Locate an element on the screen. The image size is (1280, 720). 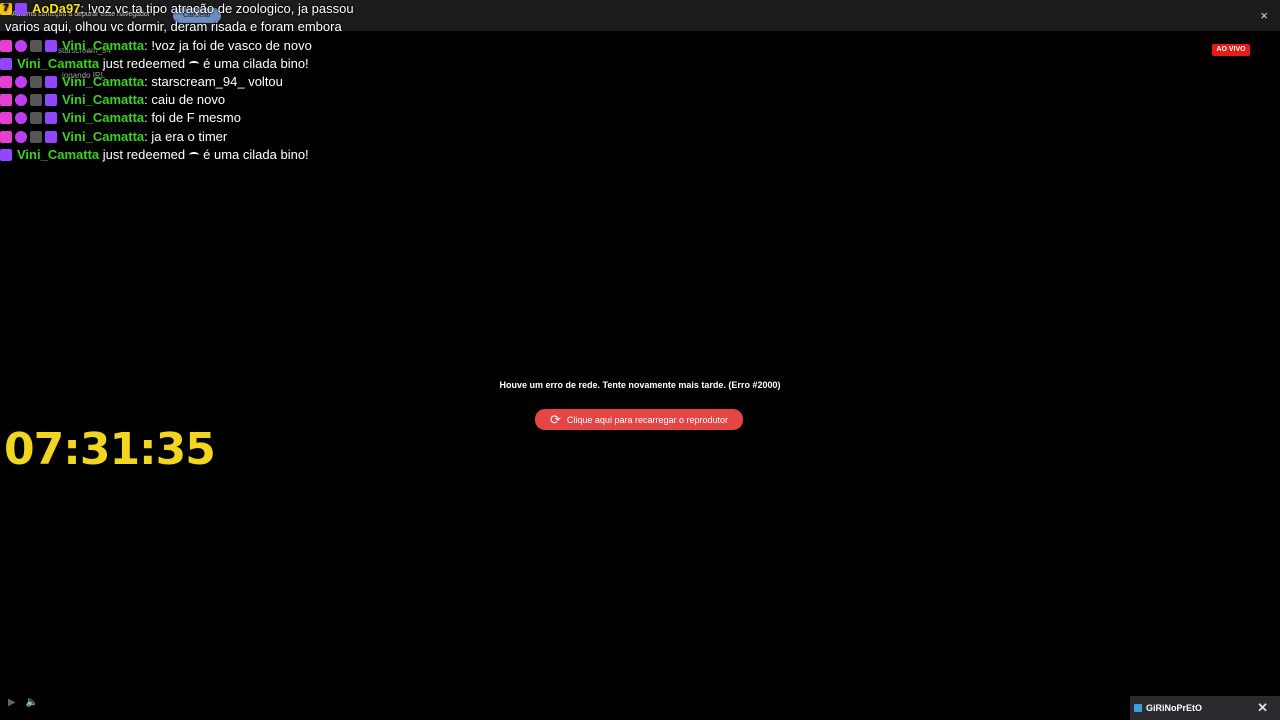
close-channel-button: ✕ is located at coordinates (1262, 708).